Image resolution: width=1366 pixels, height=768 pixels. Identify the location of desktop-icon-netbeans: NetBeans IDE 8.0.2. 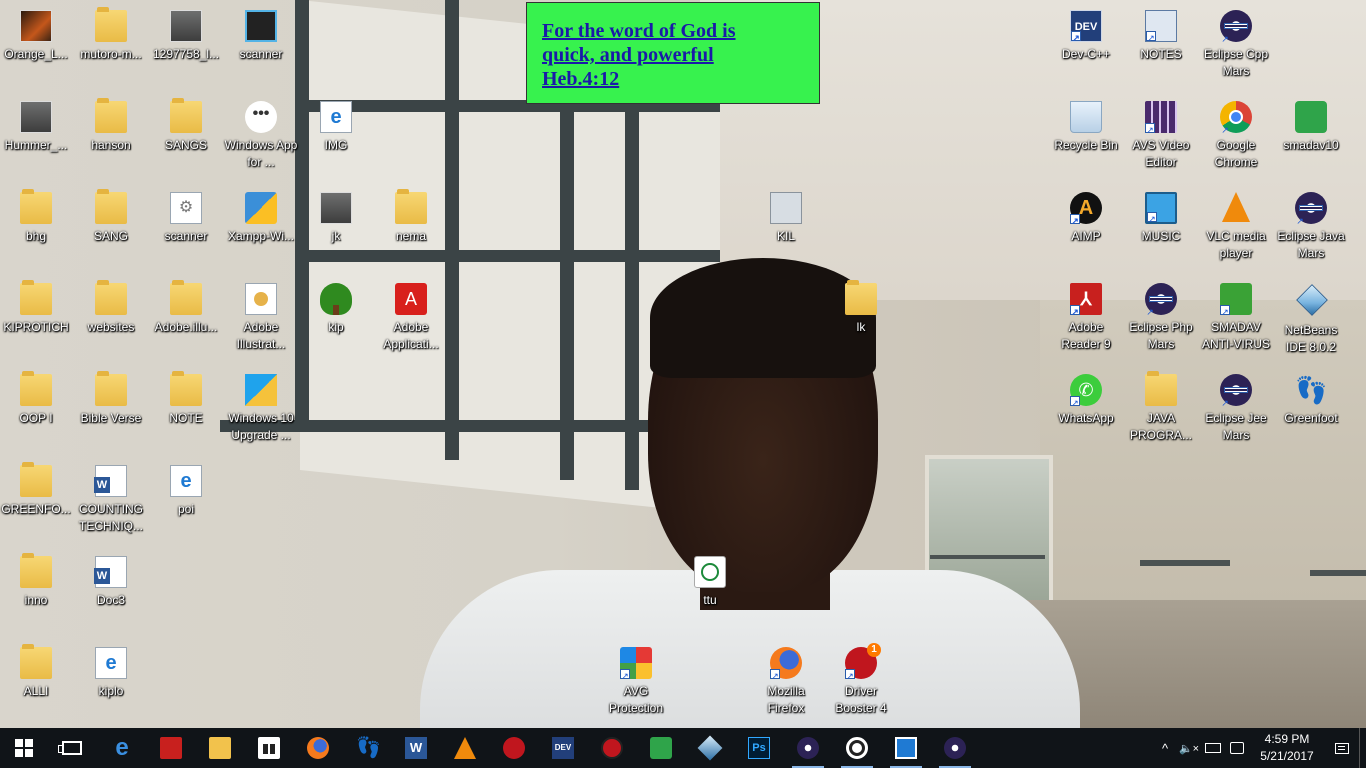
(1311, 319).